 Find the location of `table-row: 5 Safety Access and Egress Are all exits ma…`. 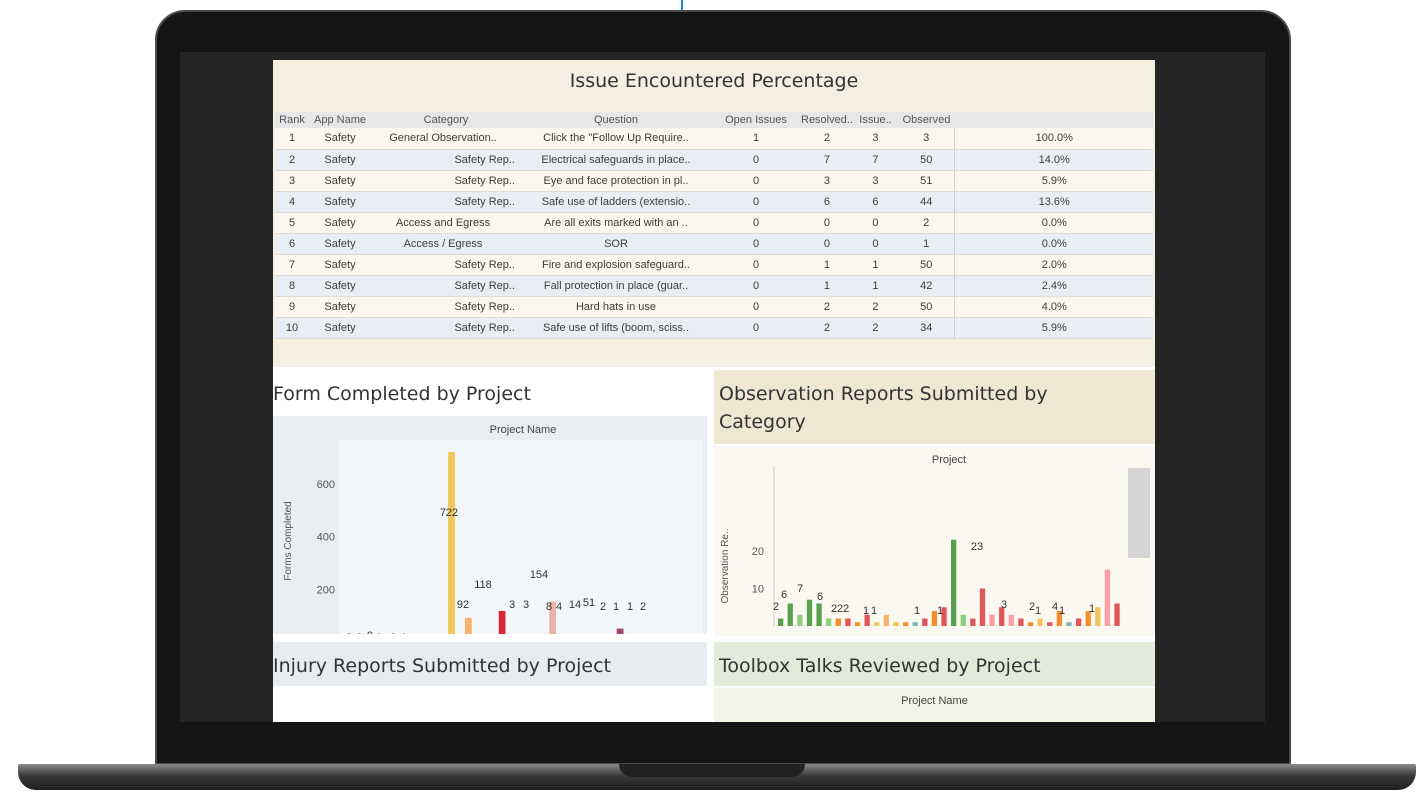

table-row: 5 Safety Access and Egress Are all exits ma… is located at coordinates (714, 223).